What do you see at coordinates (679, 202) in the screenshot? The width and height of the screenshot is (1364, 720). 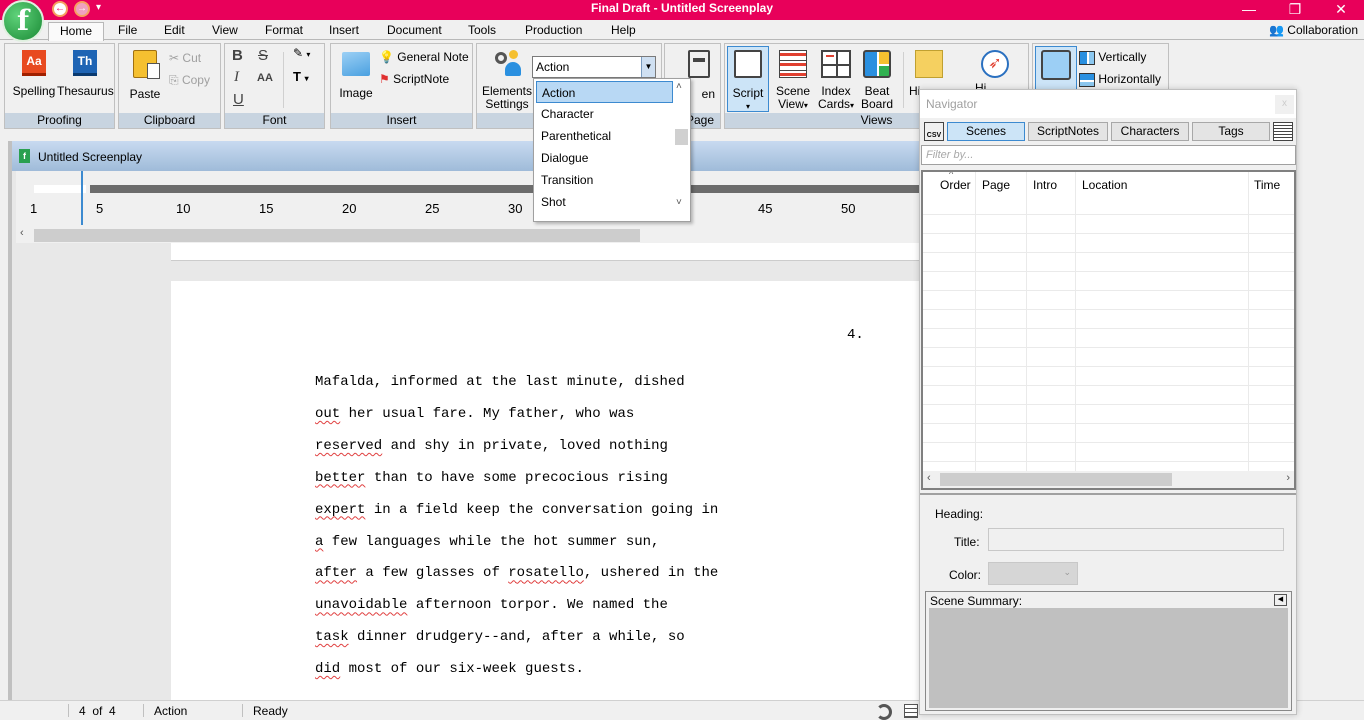 I see `scroll-down-icon: ˅` at bounding box center [679, 202].